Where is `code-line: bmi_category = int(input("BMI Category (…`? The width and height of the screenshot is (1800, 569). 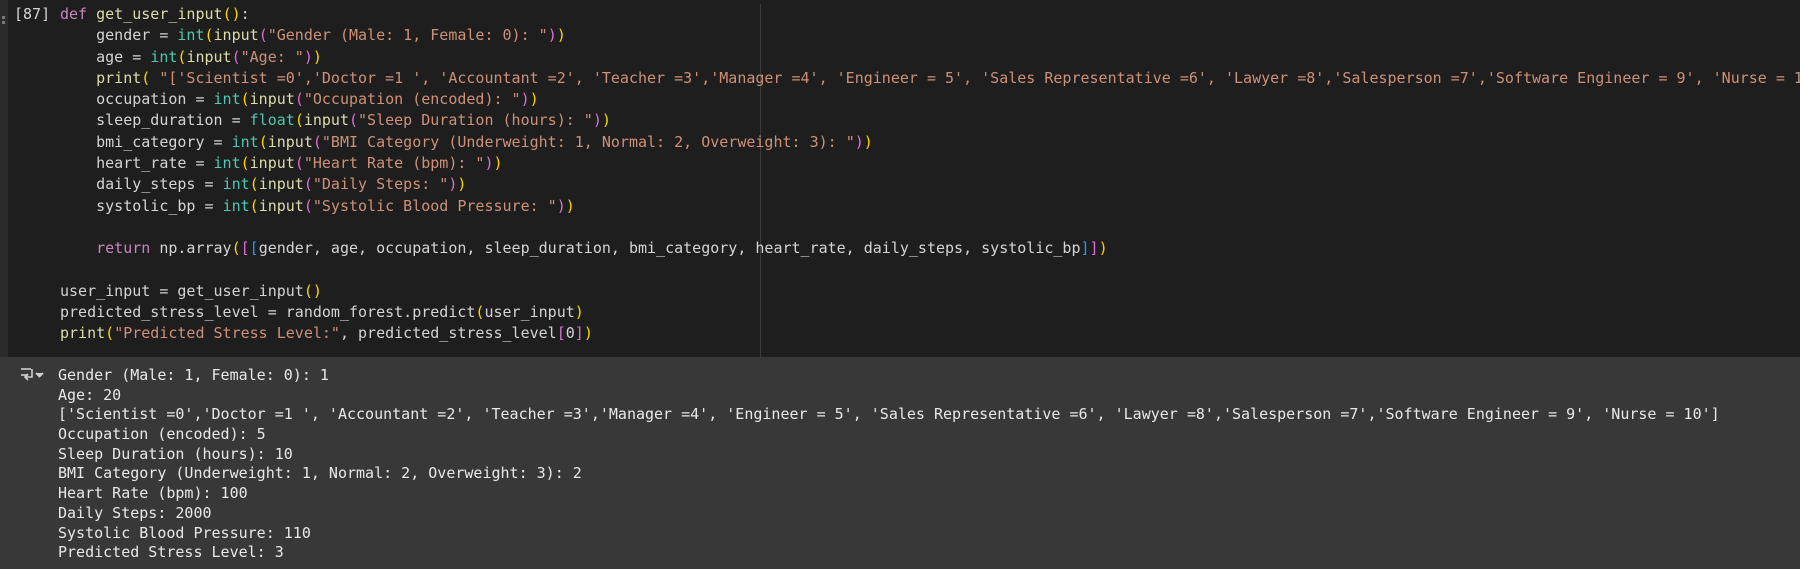
code-line: bmi_category = int(input("BMI Category (… is located at coordinates (930, 142).